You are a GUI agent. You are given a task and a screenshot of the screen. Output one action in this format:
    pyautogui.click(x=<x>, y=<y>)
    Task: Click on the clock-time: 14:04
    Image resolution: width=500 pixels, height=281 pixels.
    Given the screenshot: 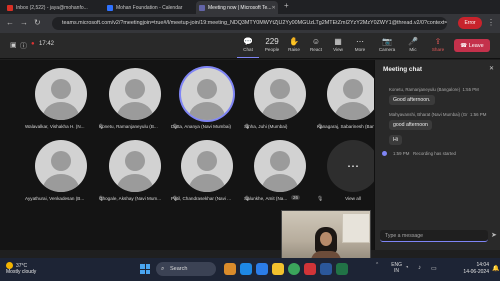 What is the action you would take?
    pyautogui.click(x=482, y=265)
    